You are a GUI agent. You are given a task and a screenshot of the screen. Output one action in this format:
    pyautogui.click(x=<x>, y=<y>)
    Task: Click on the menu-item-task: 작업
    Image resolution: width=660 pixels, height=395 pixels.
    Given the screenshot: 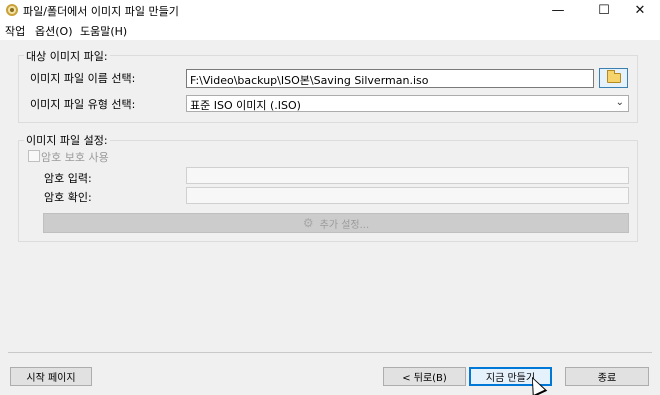 What is the action you would take?
    pyautogui.click(x=15, y=31)
    